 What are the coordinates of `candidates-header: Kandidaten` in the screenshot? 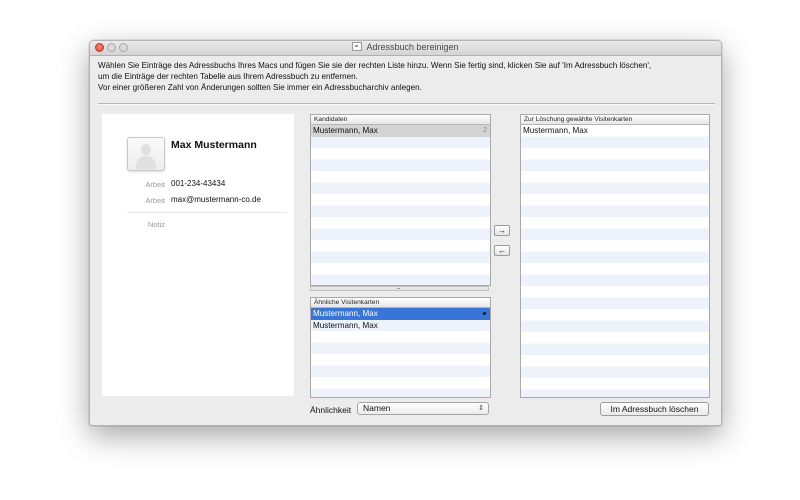 It's located at (400, 120).